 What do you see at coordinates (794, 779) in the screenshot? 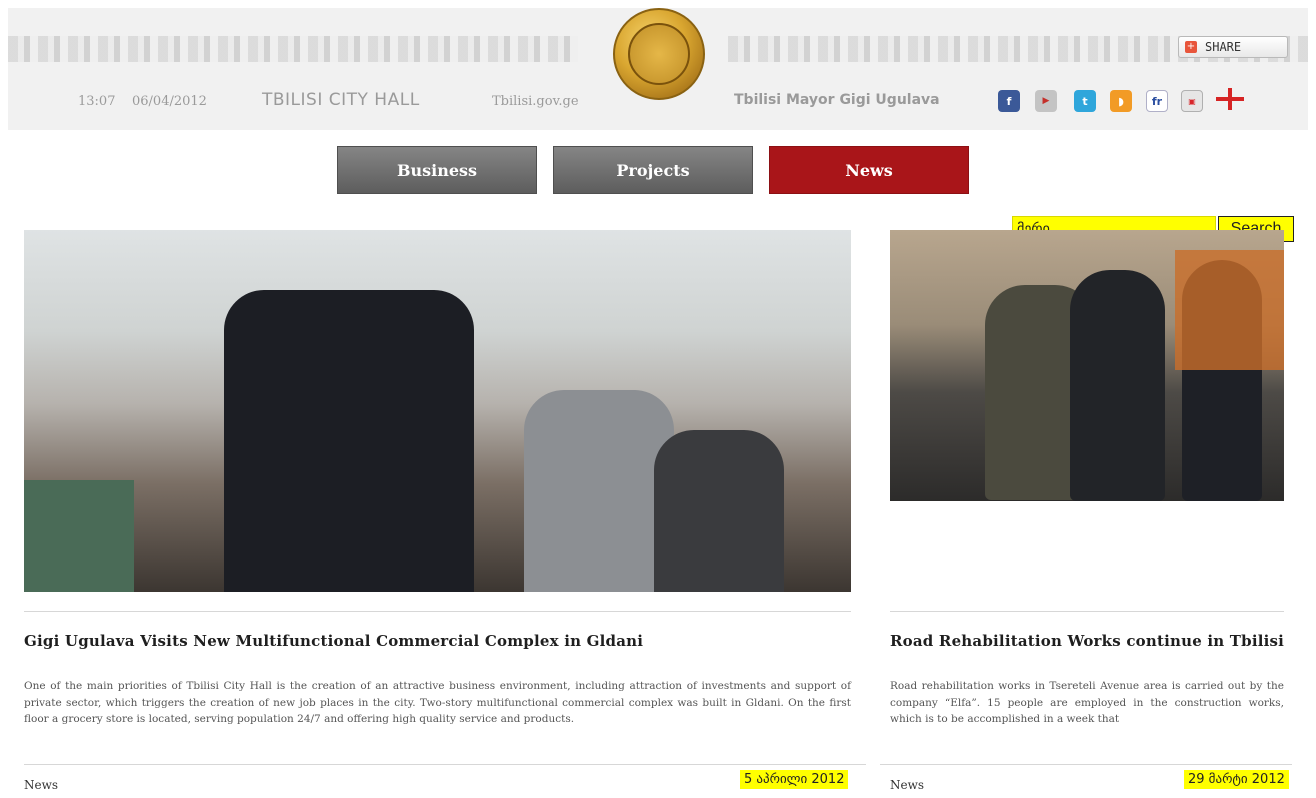
I see `article-date: 5 აპრილი 2012` at bounding box center [794, 779].